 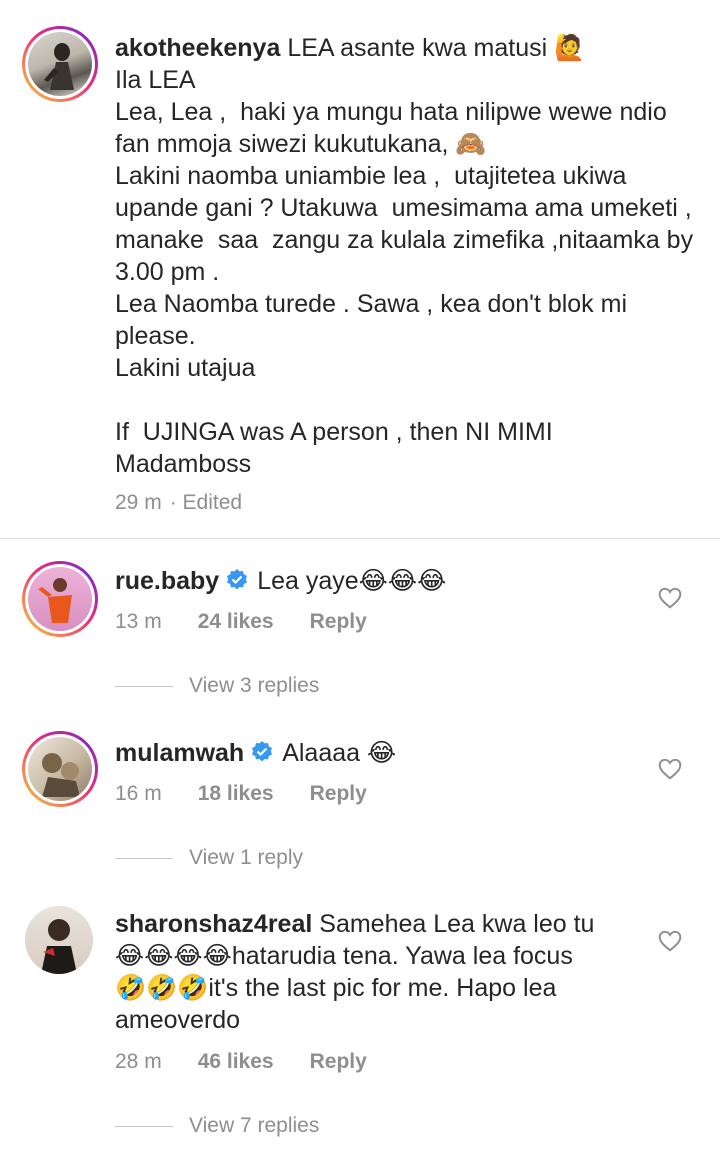 What do you see at coordinates (360, 538) in the screenshot?
I see `caption-divider` at bounding box center [360, 538].